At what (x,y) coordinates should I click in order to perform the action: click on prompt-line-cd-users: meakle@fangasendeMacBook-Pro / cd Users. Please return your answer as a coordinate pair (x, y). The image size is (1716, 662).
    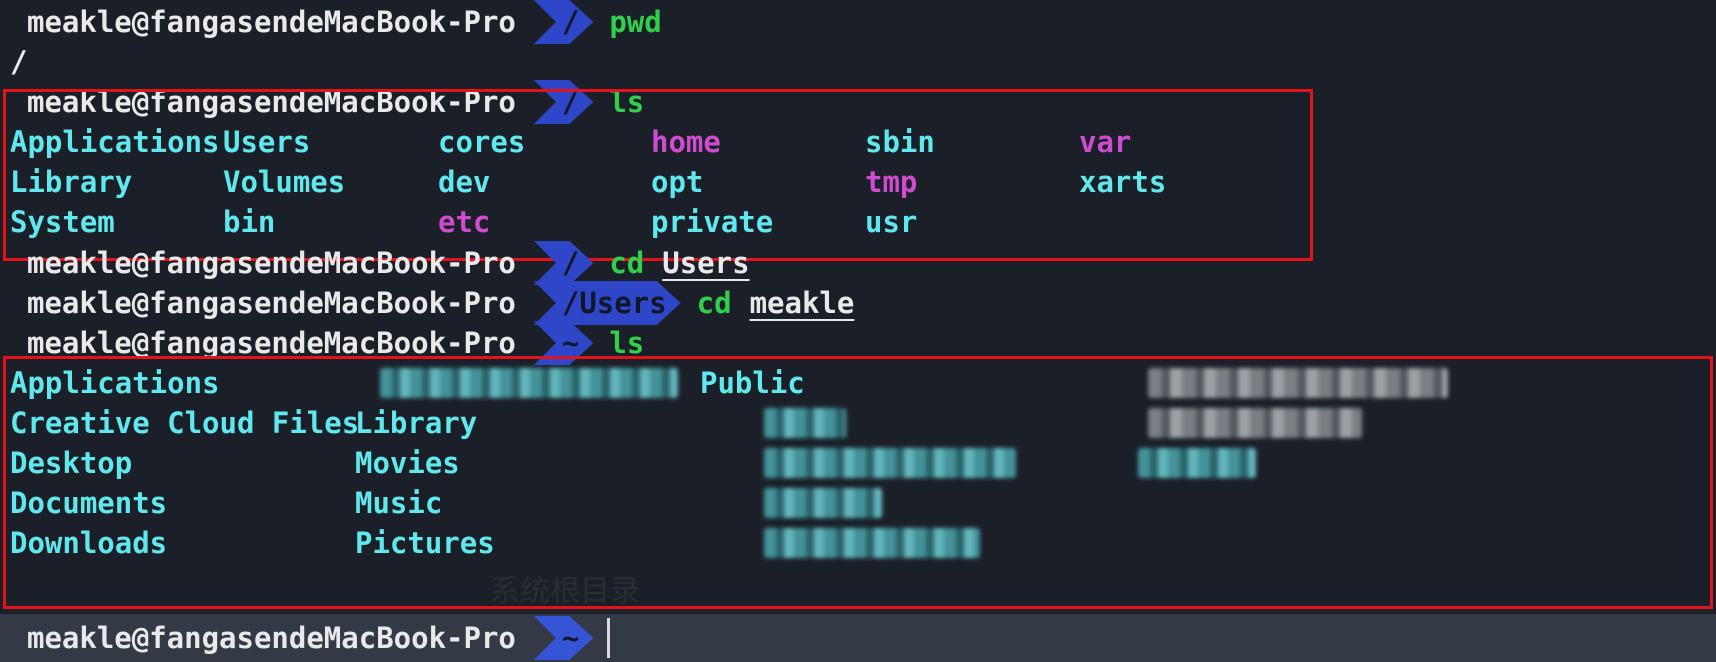
    Looking at the image, I should click on (858, 263).